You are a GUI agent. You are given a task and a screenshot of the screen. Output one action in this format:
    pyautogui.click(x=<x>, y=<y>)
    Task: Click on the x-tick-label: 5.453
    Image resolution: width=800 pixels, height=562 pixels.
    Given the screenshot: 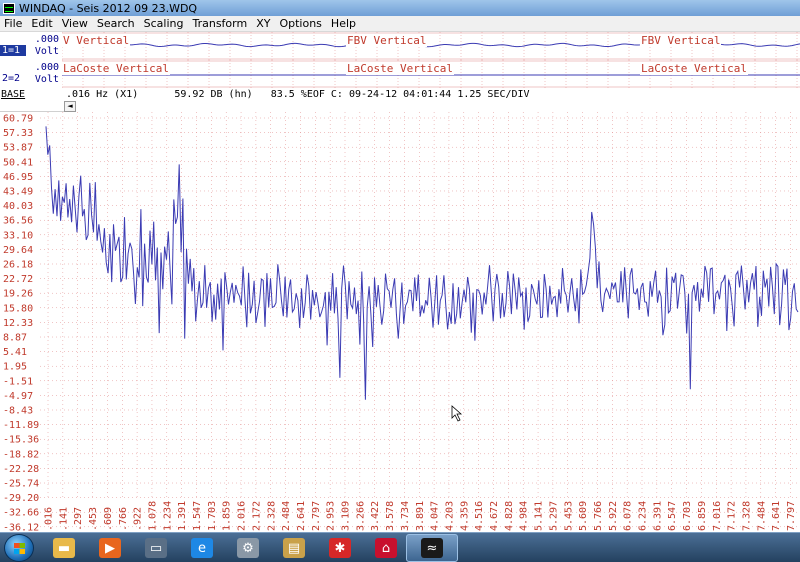 What is the action you would take?
    pyautogui.click(x=568, y=516)
    